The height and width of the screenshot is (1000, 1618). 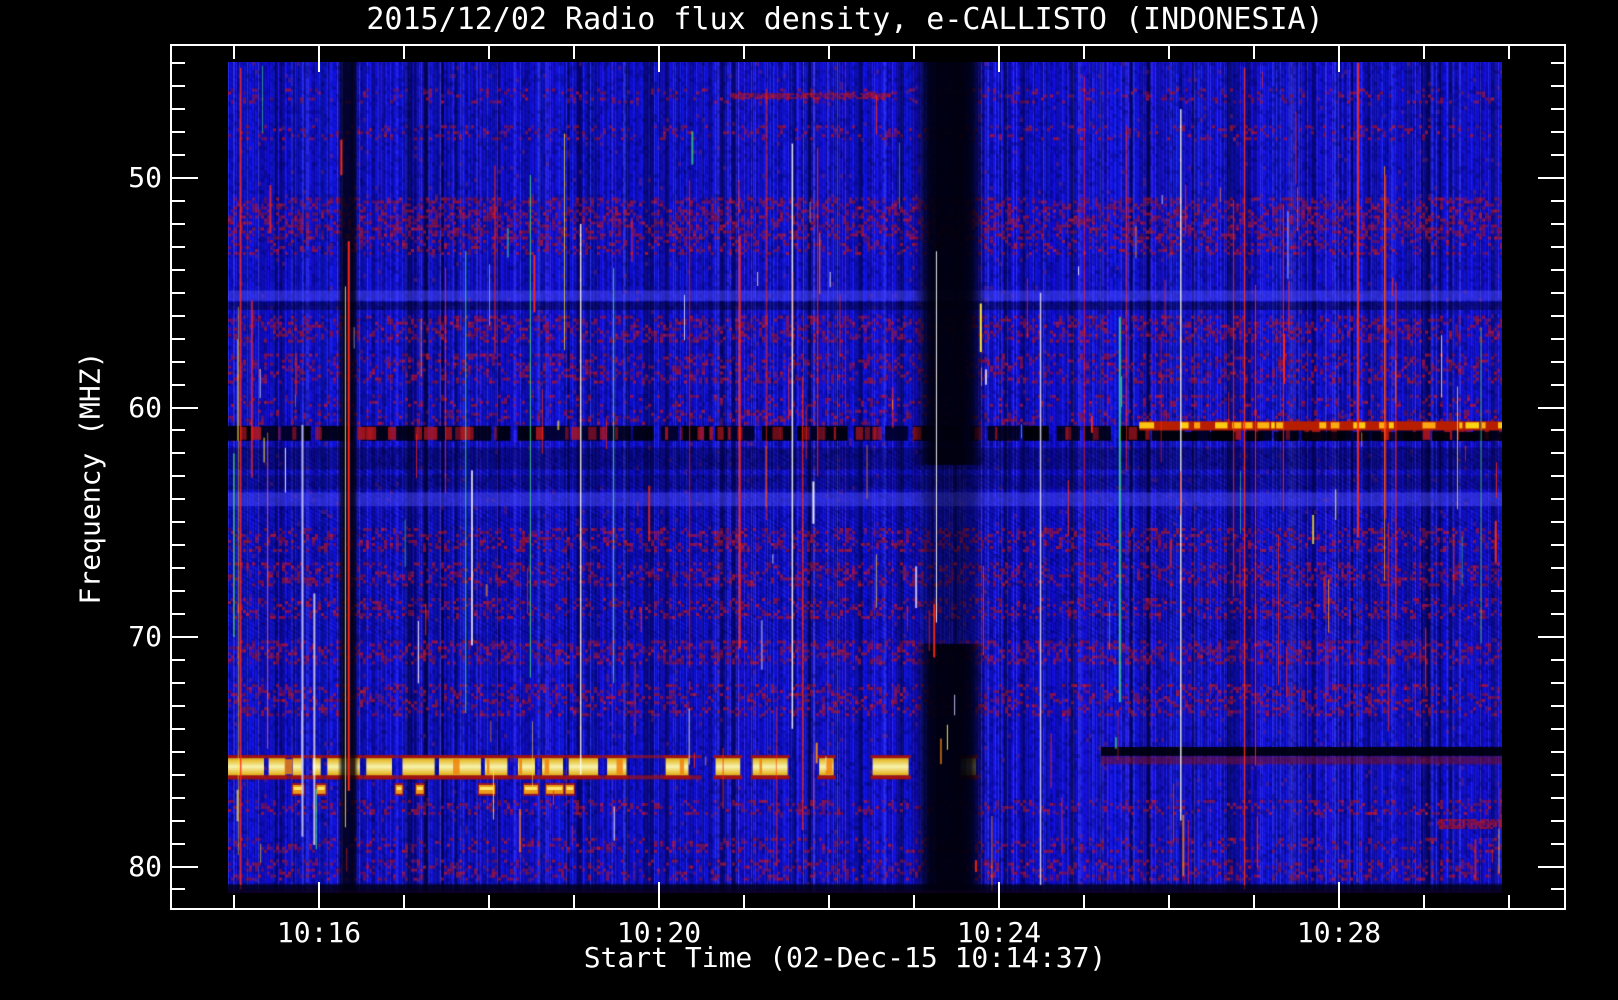 I want to click on x-tick-label: 10:20, so click(x=659, y=932).